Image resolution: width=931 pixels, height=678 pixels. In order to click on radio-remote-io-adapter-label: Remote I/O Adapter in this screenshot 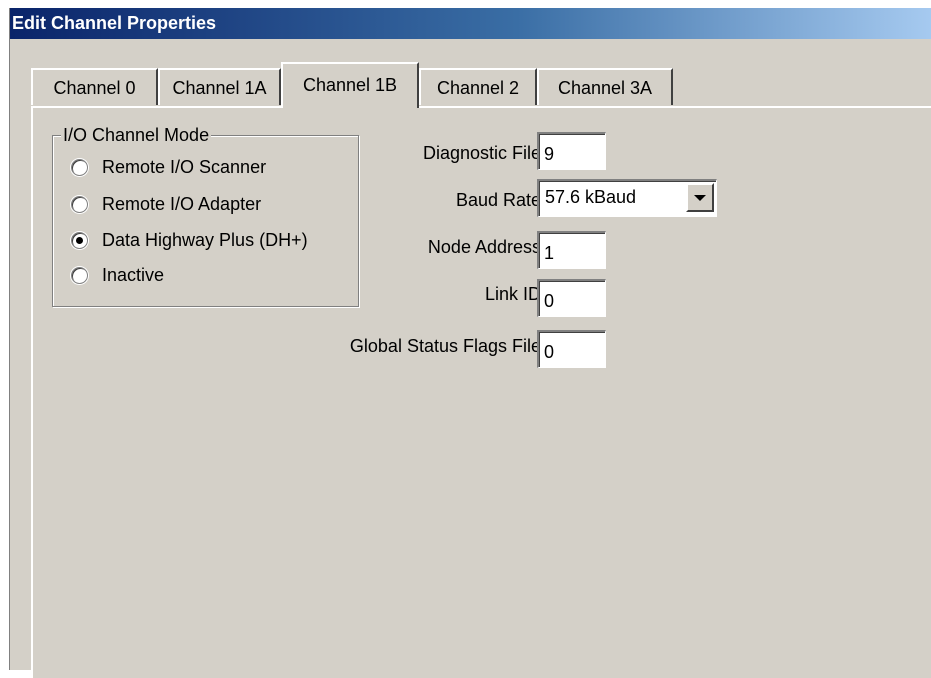, I will do `click(182, 204)`.